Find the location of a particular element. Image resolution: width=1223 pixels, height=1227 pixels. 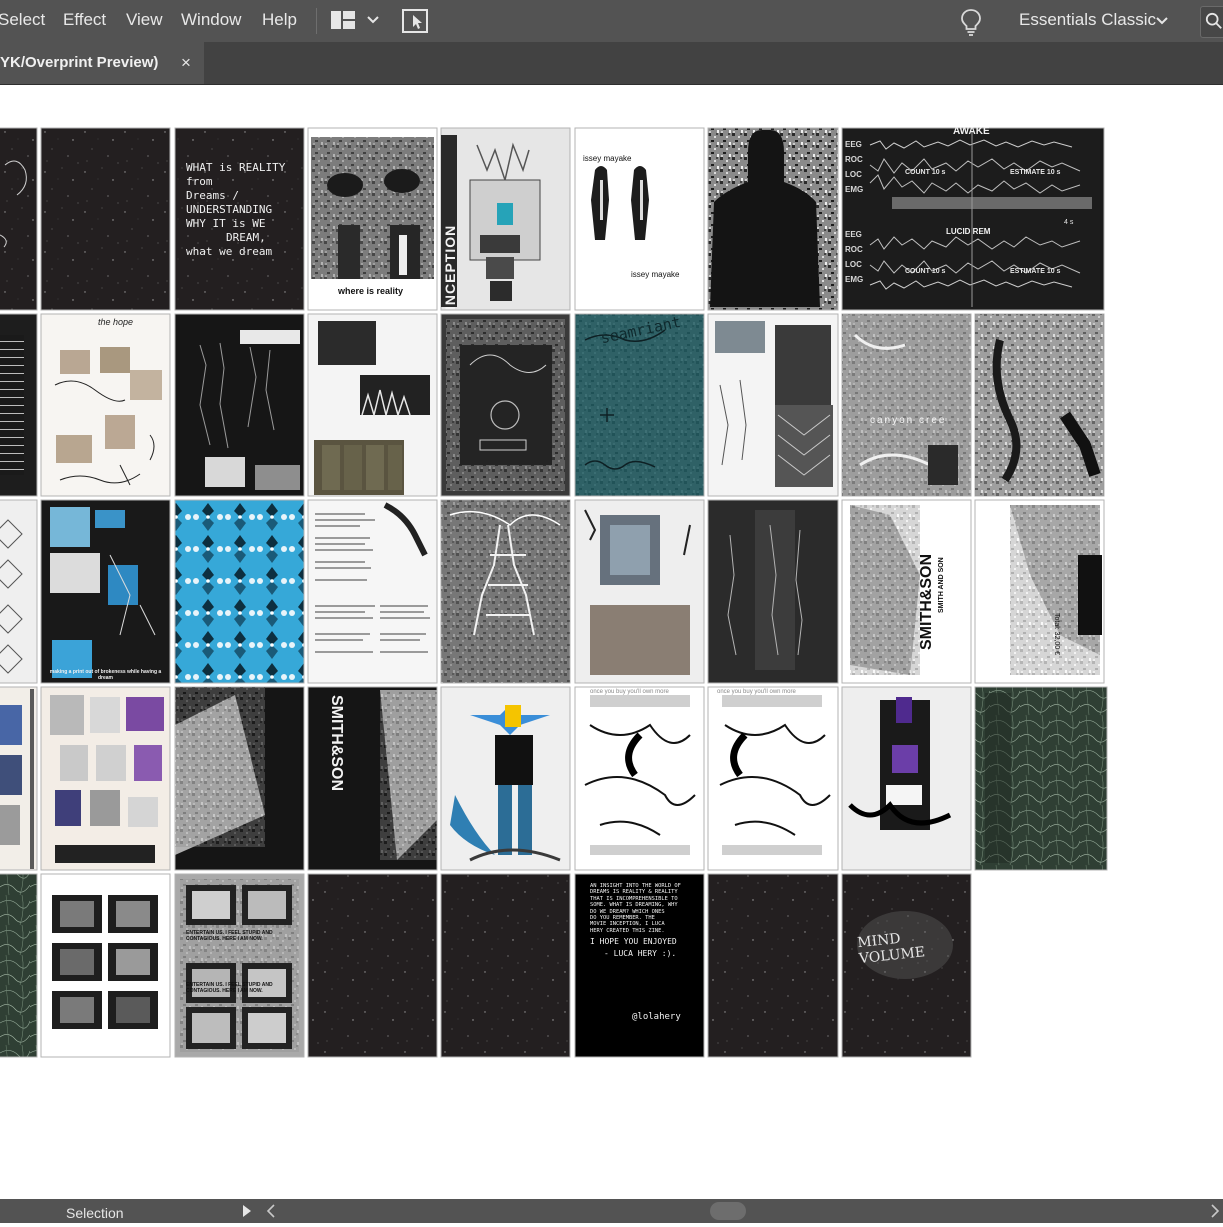

receipt-total: Total: 32,00 € is located at coordinates (1056, 634).